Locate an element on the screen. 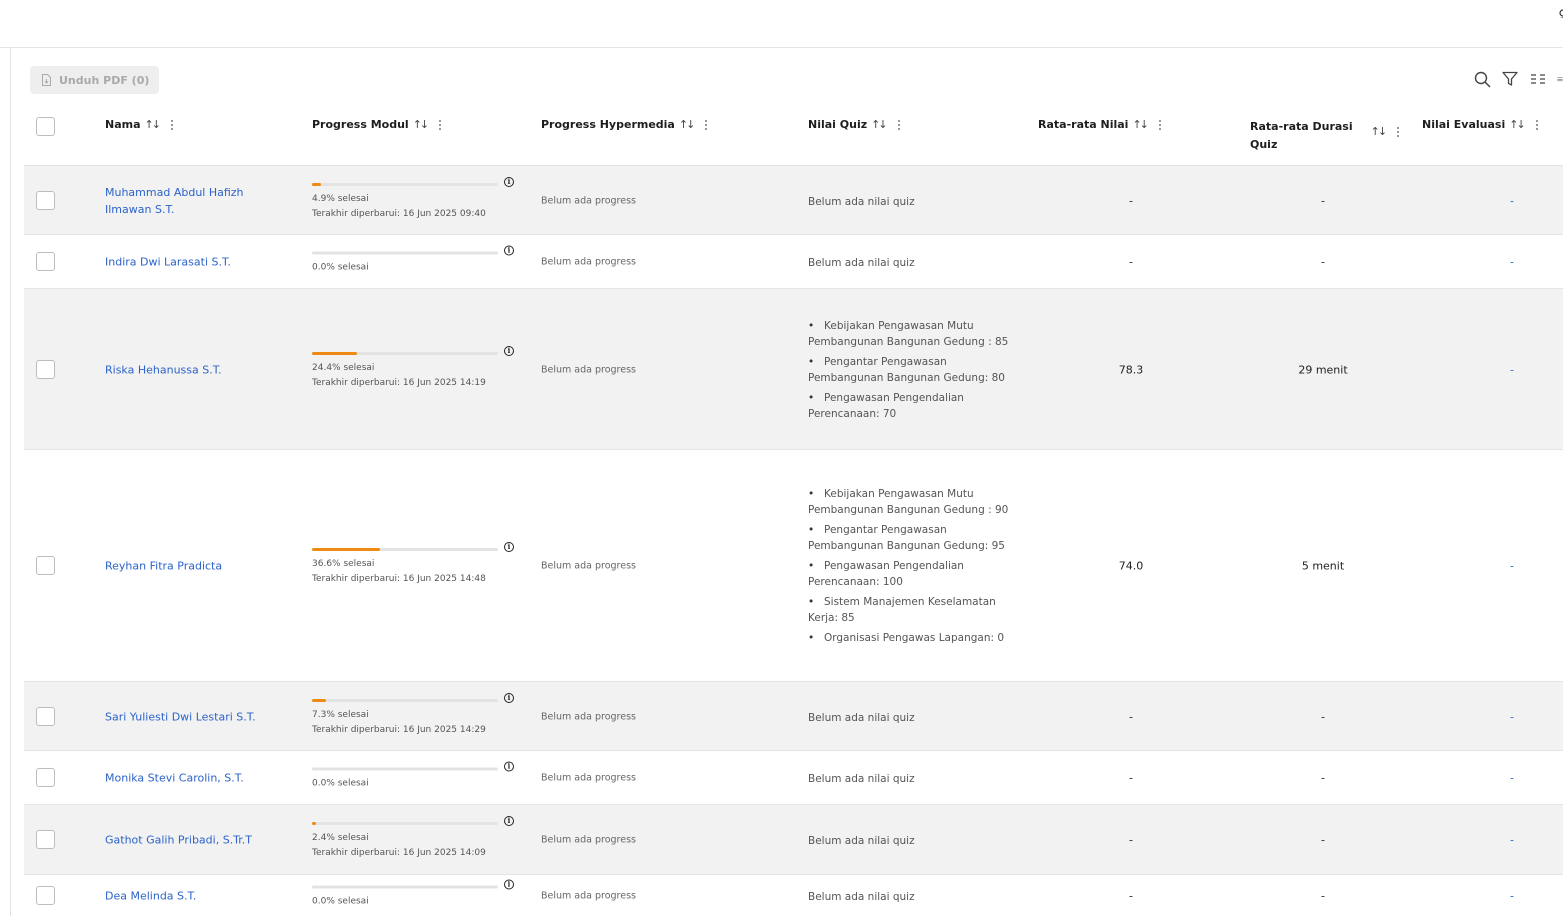 Image resolution: width=1563 pixels, height=916 pixels. columns-icon is located at coordinates (1538, 79).